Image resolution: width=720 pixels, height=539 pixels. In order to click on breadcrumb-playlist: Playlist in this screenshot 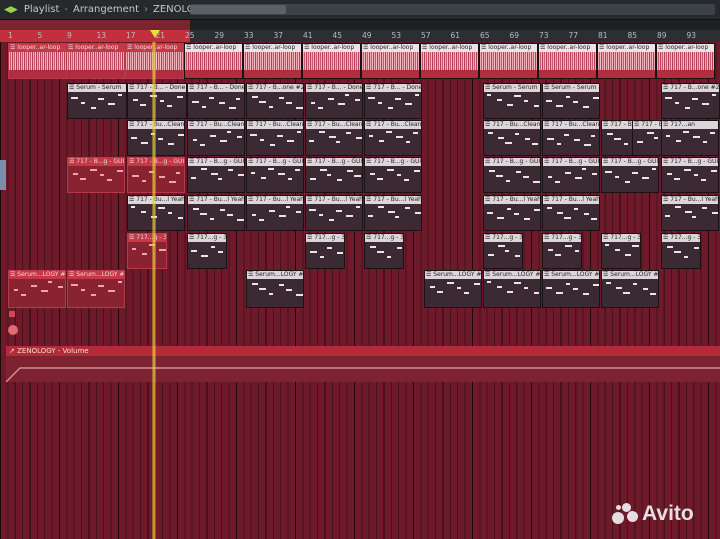, I will do `click(42, 9)`.